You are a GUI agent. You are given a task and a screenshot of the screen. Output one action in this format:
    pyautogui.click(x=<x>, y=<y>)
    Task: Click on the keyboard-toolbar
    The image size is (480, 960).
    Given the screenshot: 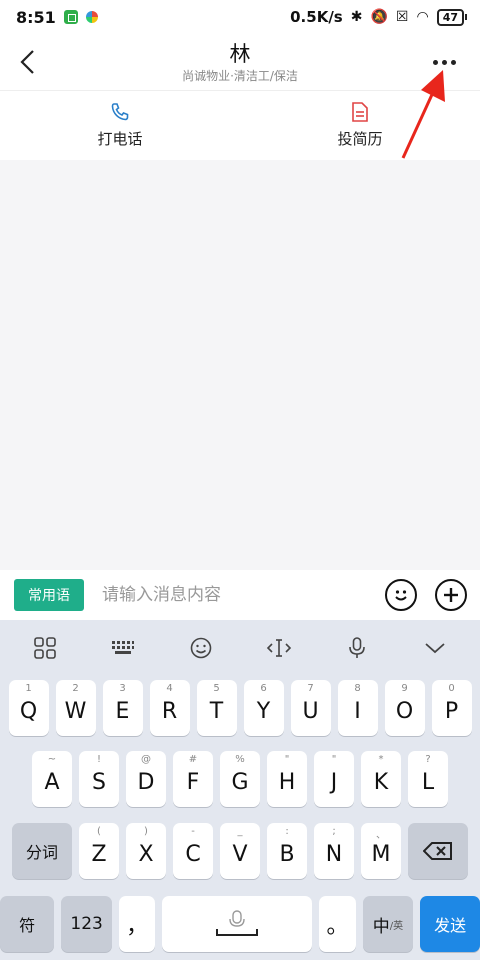 What is the action you would take?
    pyautogui.click(x=240, y=648)
    